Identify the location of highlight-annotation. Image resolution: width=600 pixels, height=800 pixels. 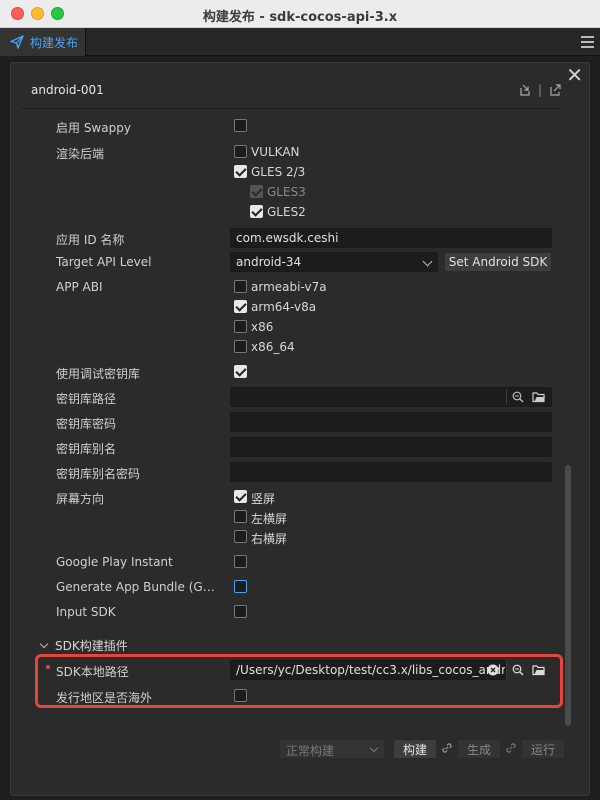
(299, 681).